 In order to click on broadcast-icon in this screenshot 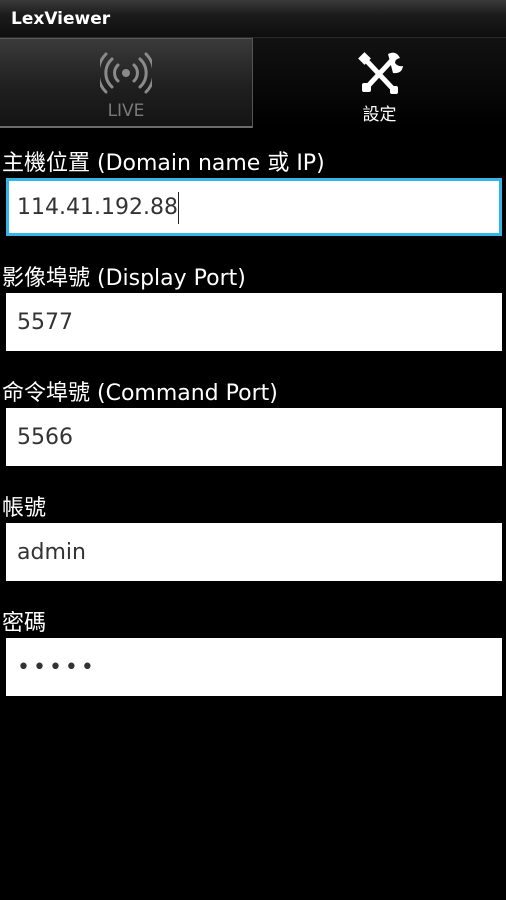, I will do `click(126, 75)`.